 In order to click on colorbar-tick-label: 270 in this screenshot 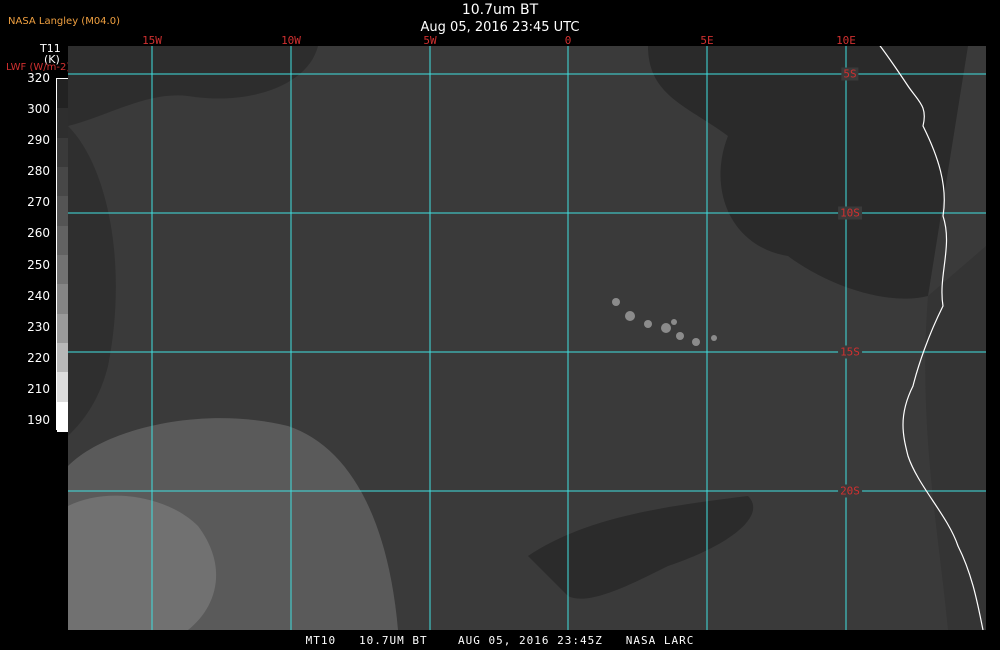, I will do `click(38, 202)`.